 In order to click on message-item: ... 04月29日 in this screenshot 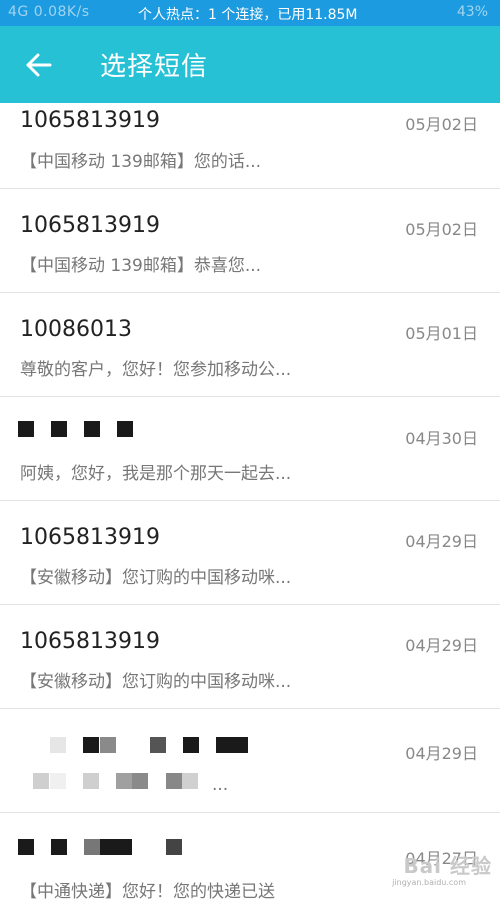, I will do `click(250, 761)`.